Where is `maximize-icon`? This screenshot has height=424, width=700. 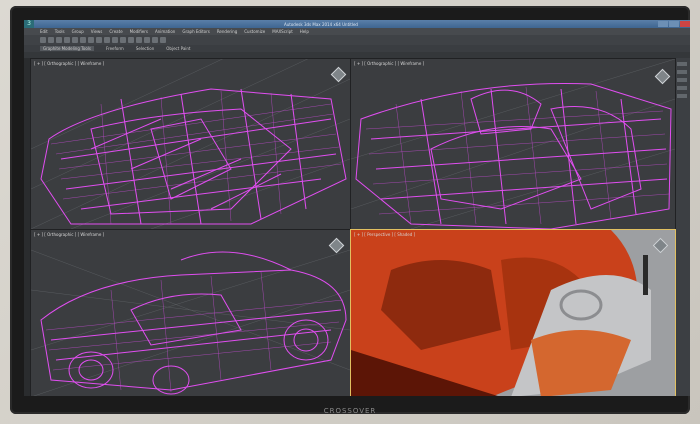
maximize-icon is located at coordinates (674, 24).